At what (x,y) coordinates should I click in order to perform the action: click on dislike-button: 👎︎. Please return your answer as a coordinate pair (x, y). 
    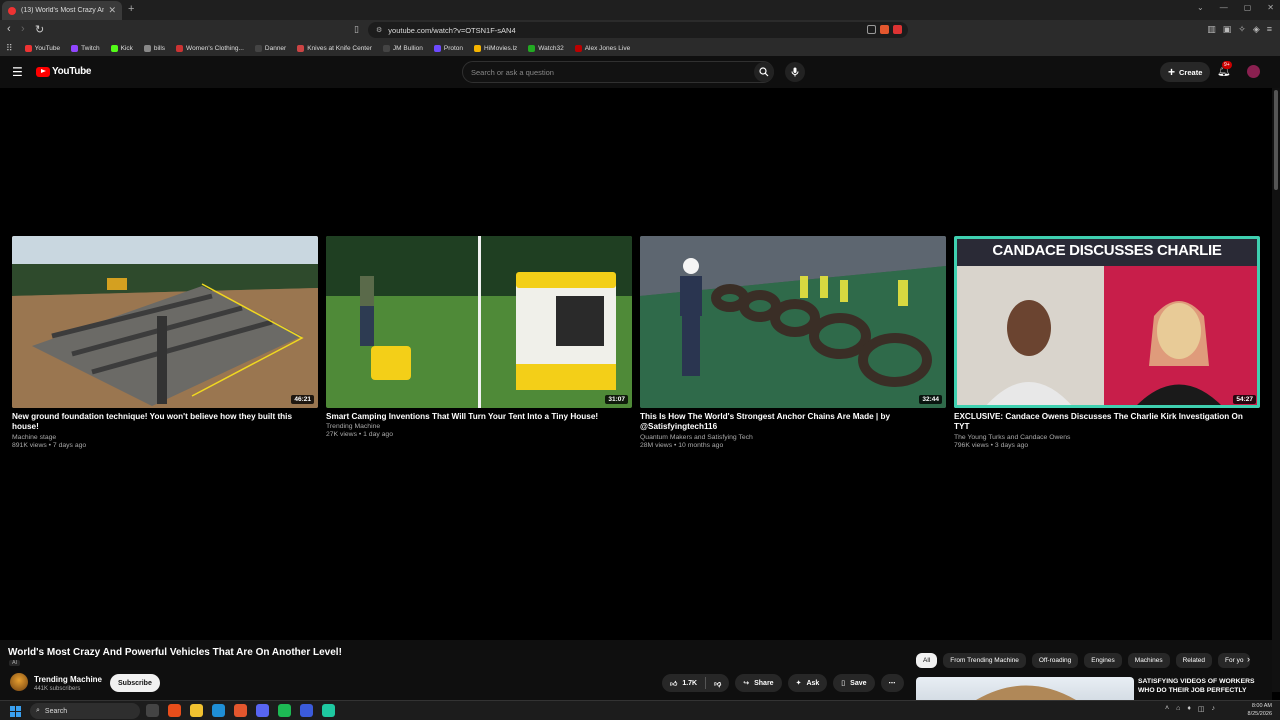
    Looking at the image, I should click on (717, 683).